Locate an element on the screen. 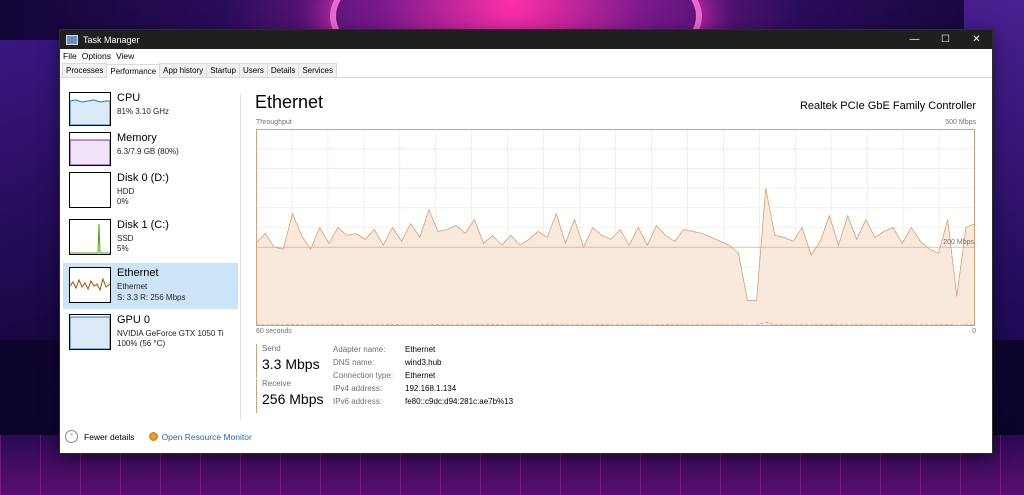 The height and width of the screenshot is (495, 1024). send-stat: Send 3.3 Mbps is located at coordinates (291, 361).